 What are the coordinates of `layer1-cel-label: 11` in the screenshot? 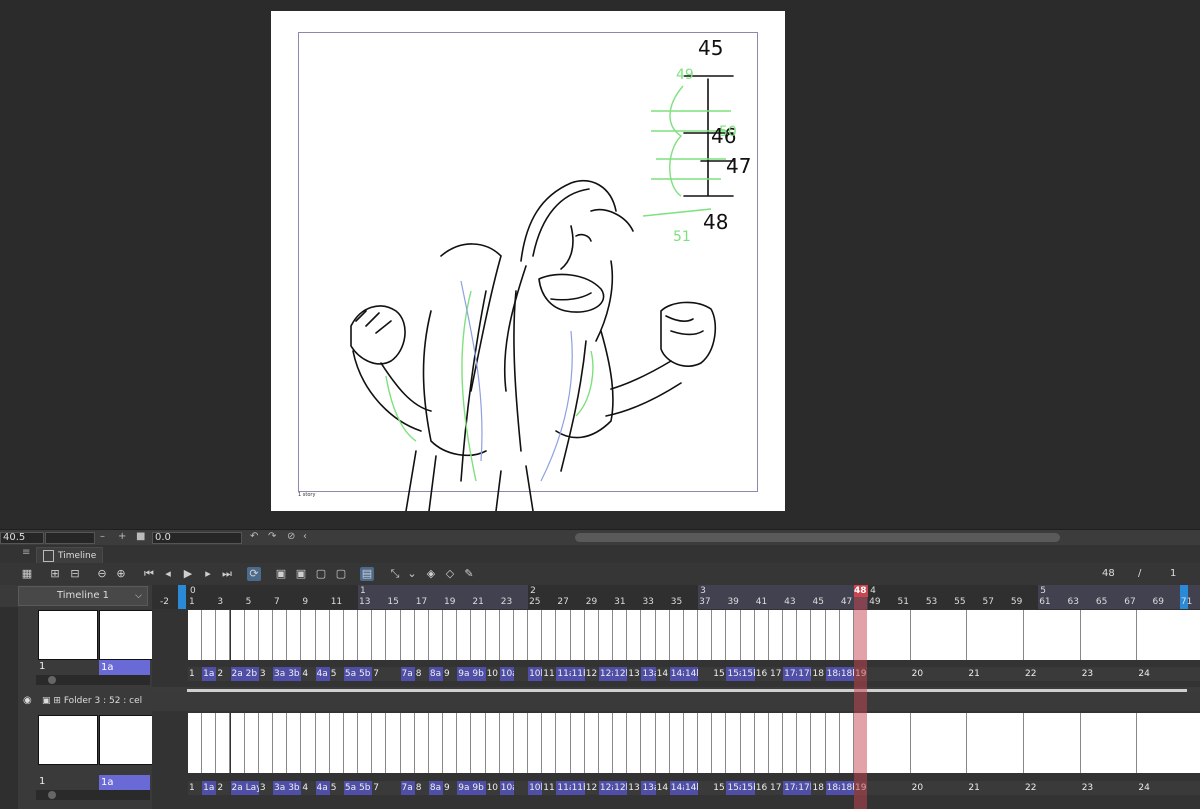 It's located at (549, 674).